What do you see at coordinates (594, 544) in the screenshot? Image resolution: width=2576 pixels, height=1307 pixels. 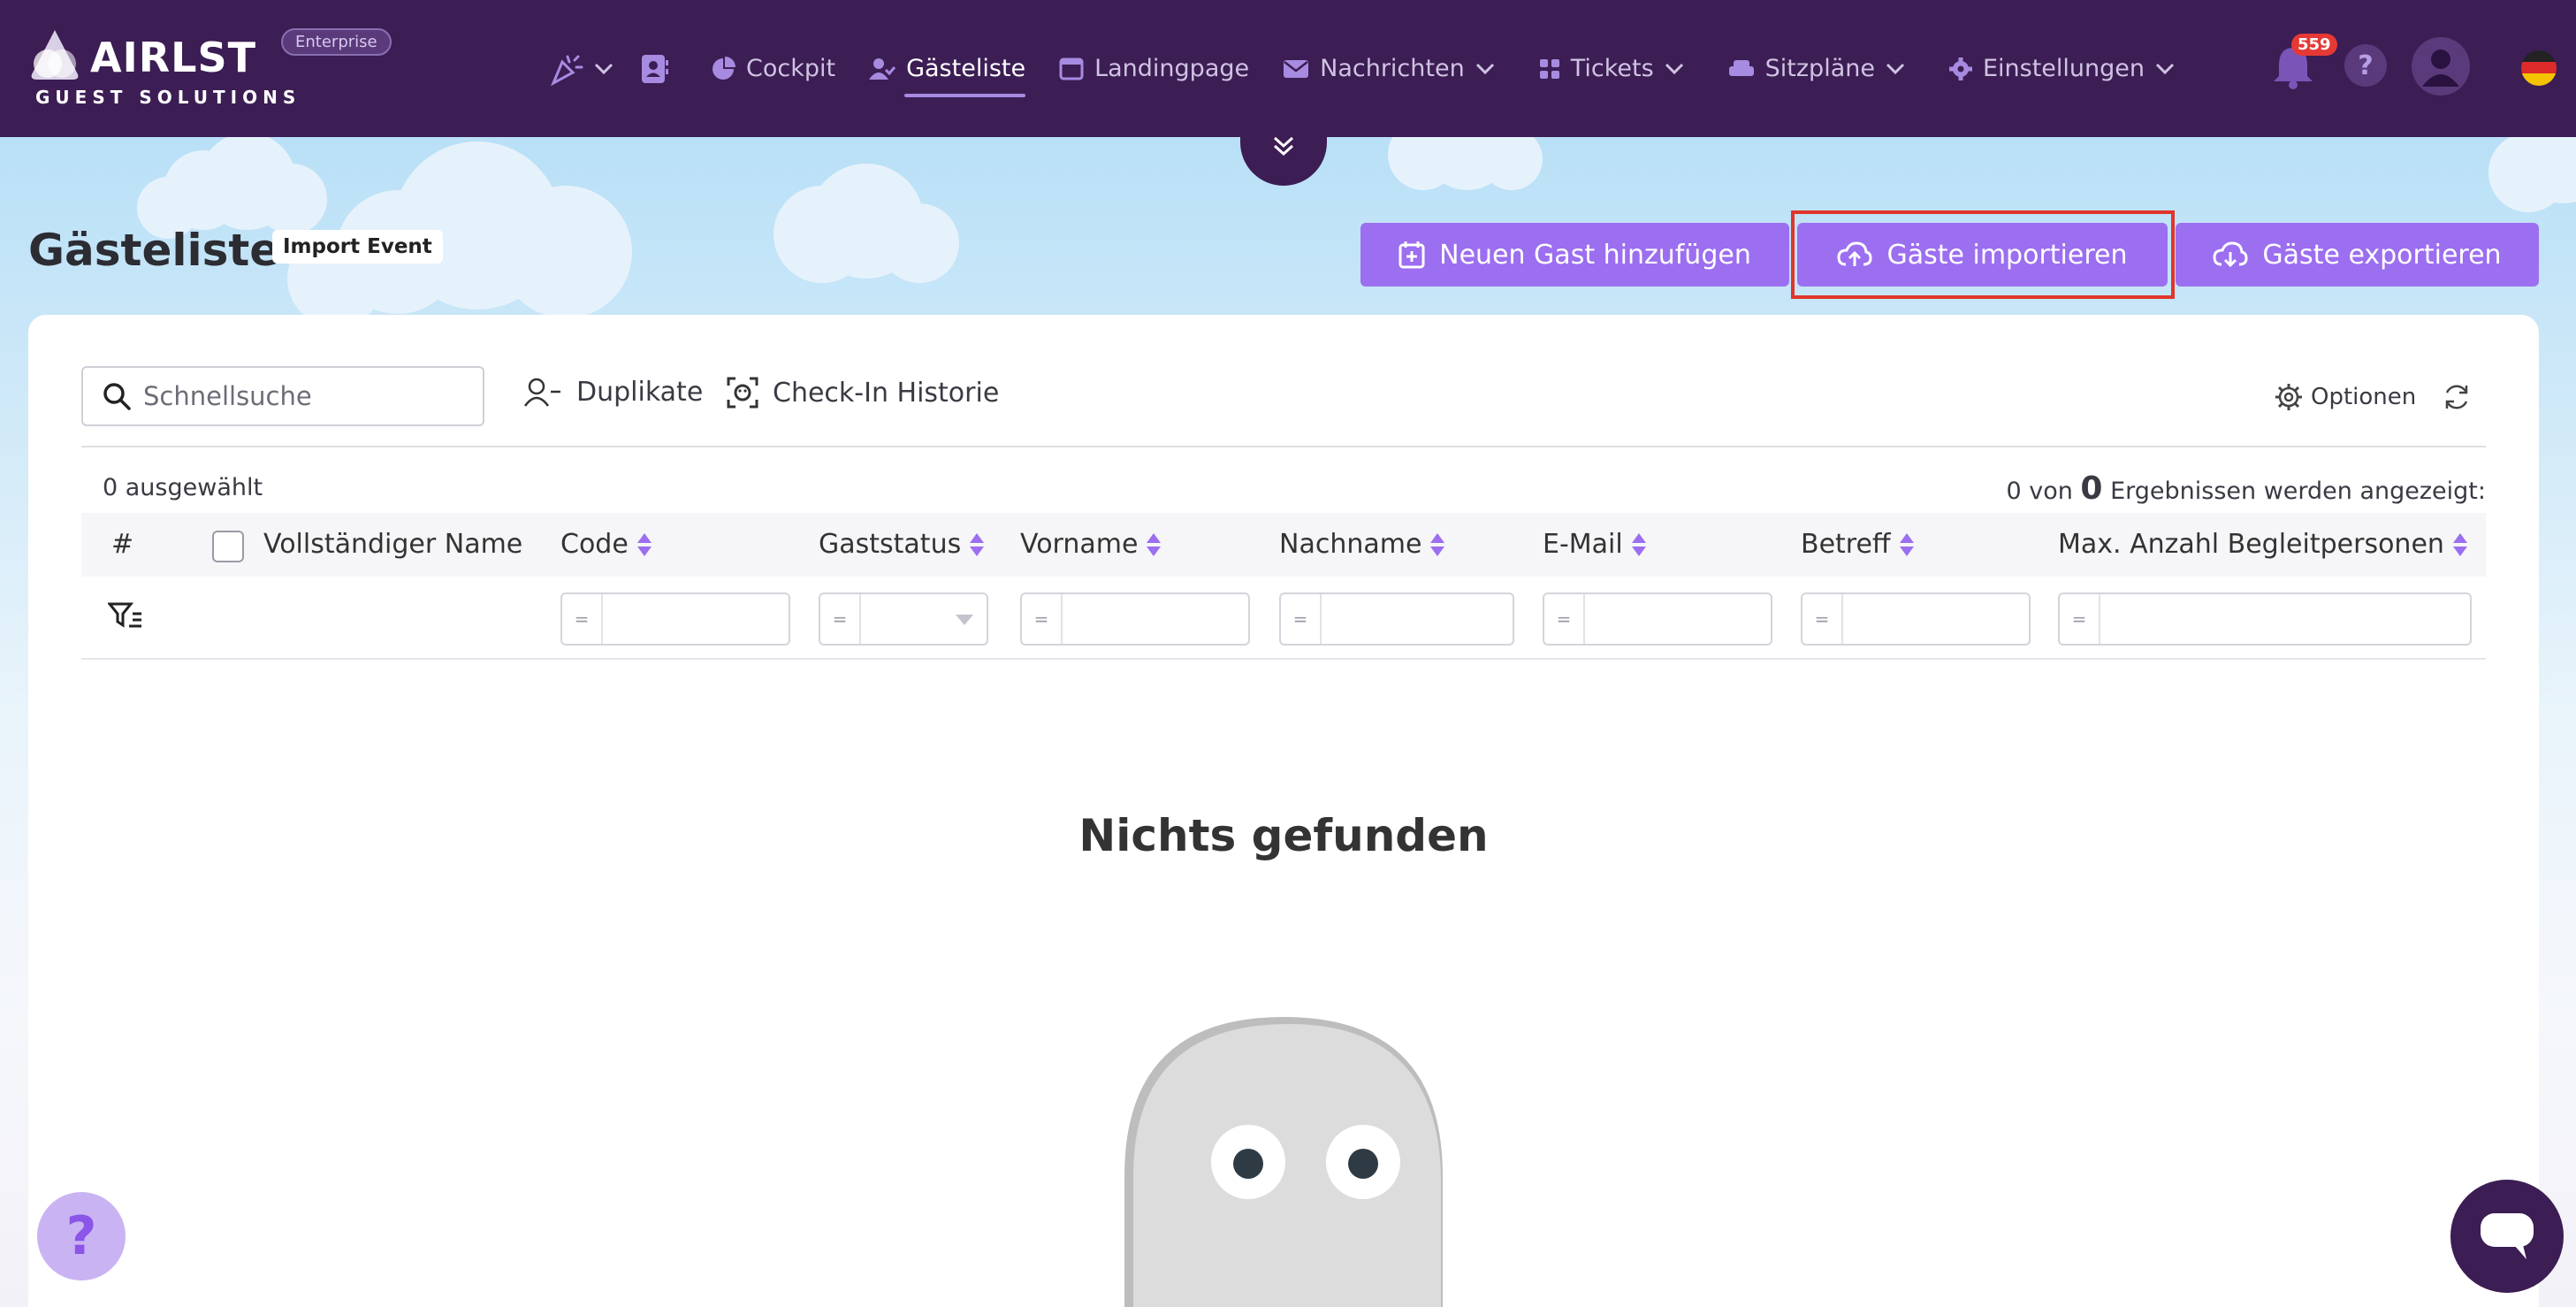 I see `column-code-label: Code` at bounding box center [594, 544].